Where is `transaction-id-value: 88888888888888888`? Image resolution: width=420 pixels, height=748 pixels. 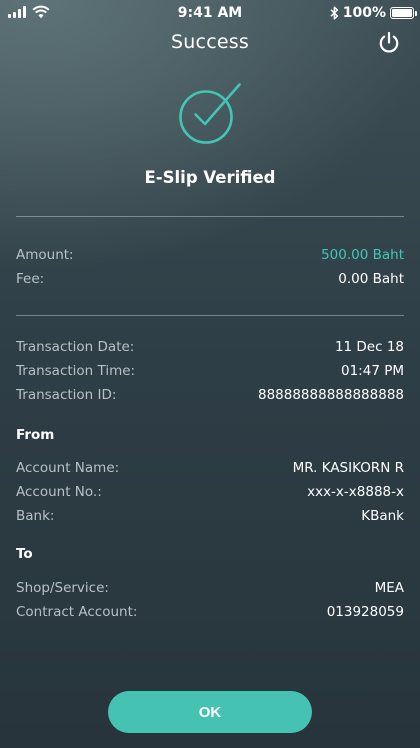 transaction-id-value: 88888888888888888 is located at coordinates (330, 395).